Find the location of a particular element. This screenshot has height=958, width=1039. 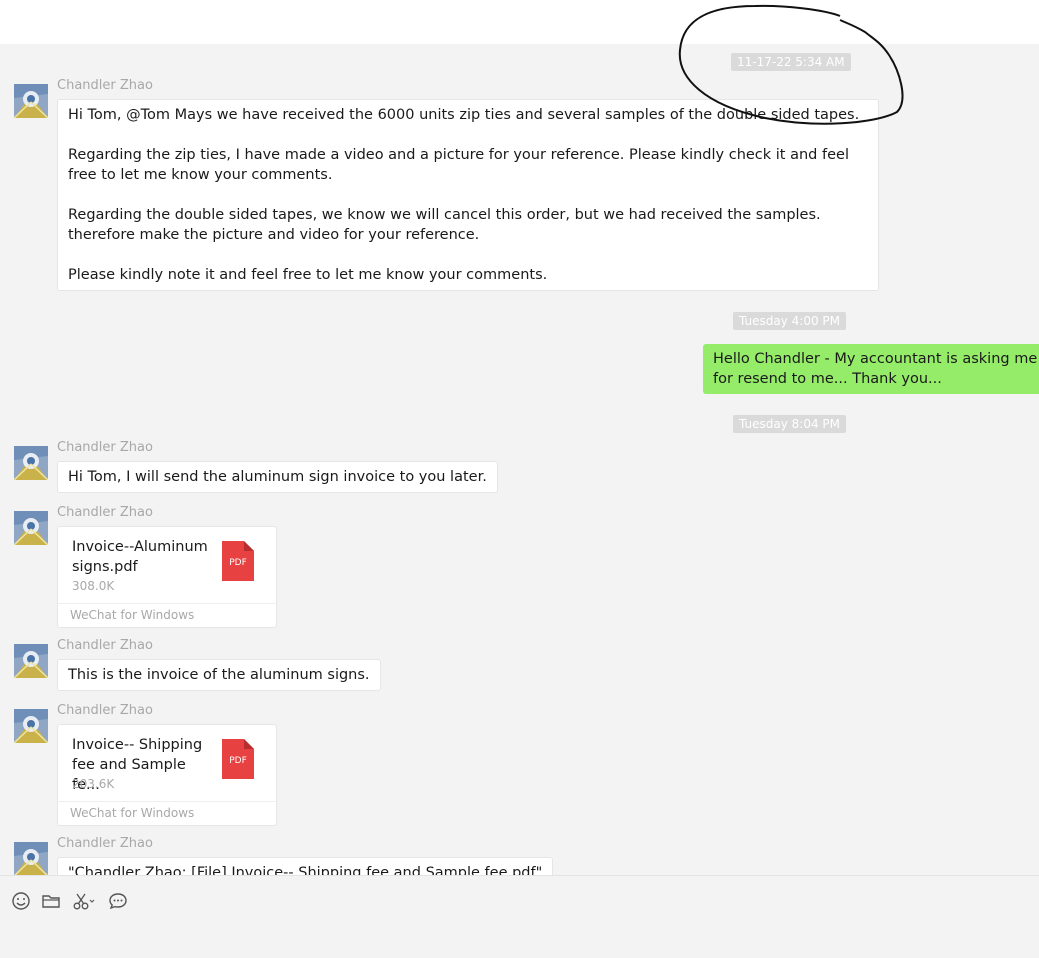

emoji-icon is located at coordinates (21, 901).